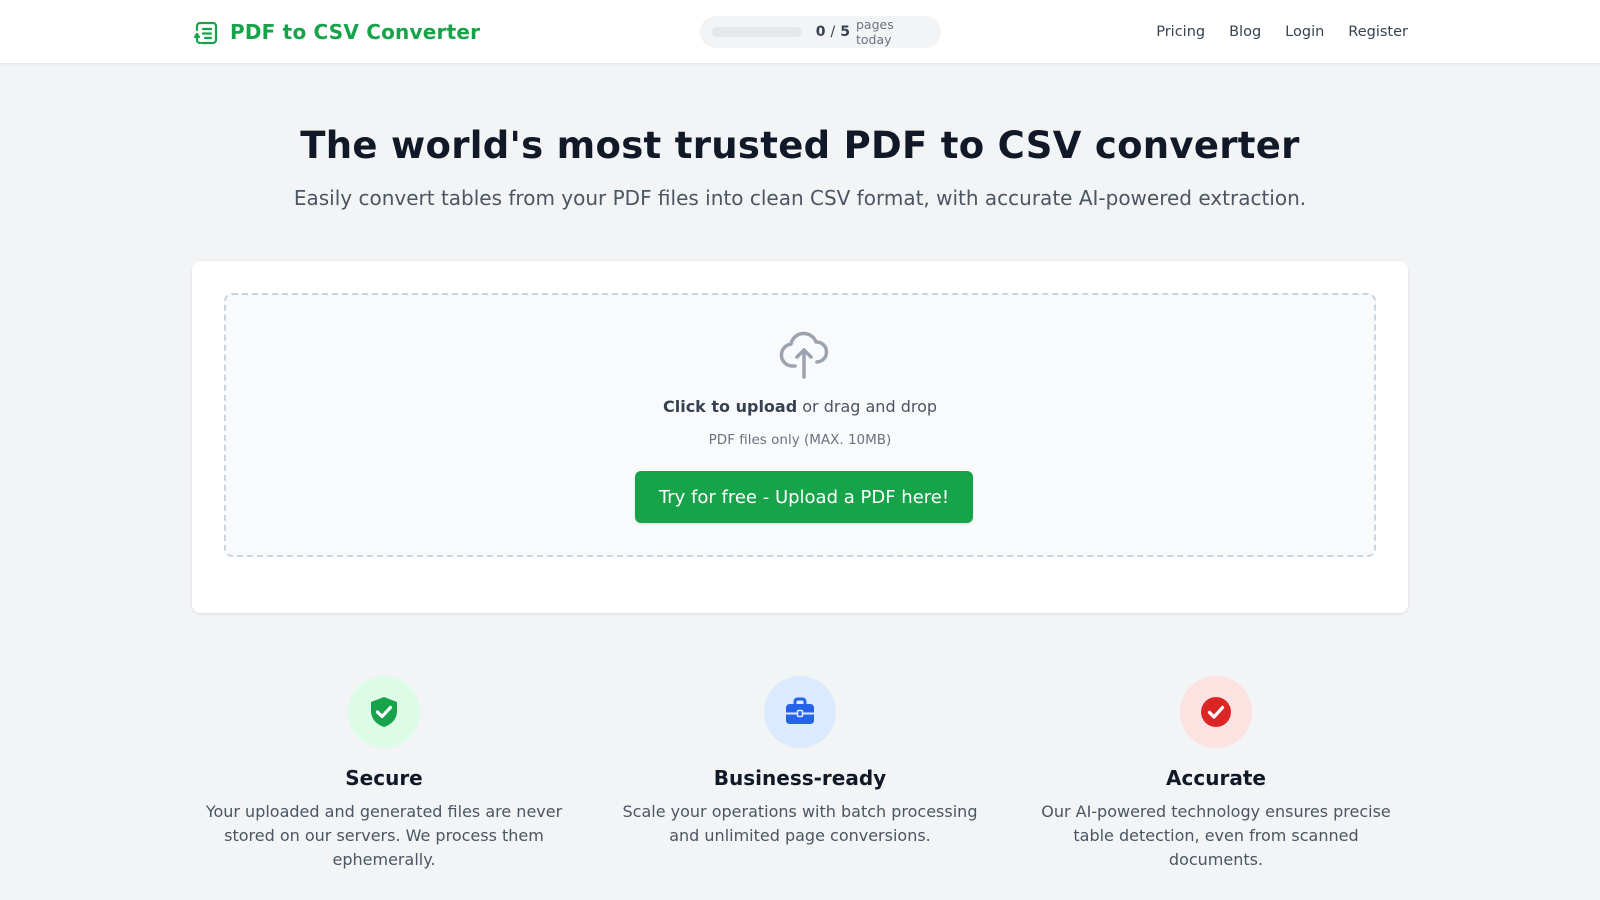 The height and width of the screenshot is (900, 1600). I want to click on usage-used-count: 0, so click(820, 32).